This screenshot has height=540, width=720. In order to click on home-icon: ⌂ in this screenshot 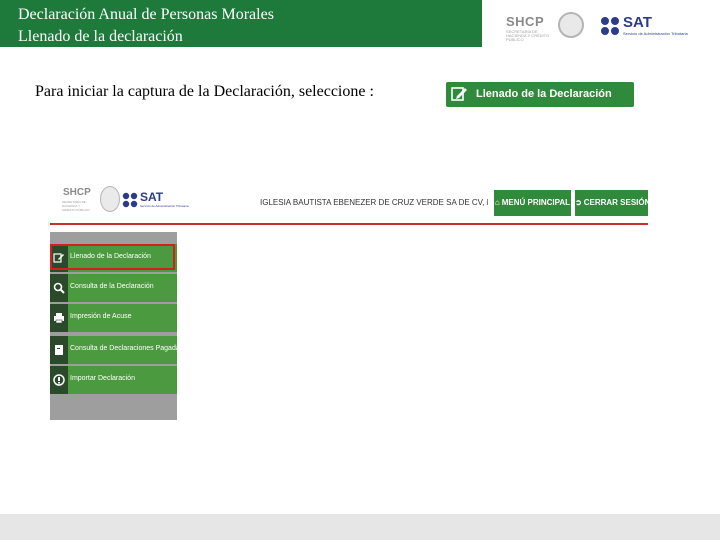, I will do `click(497, 202)`.